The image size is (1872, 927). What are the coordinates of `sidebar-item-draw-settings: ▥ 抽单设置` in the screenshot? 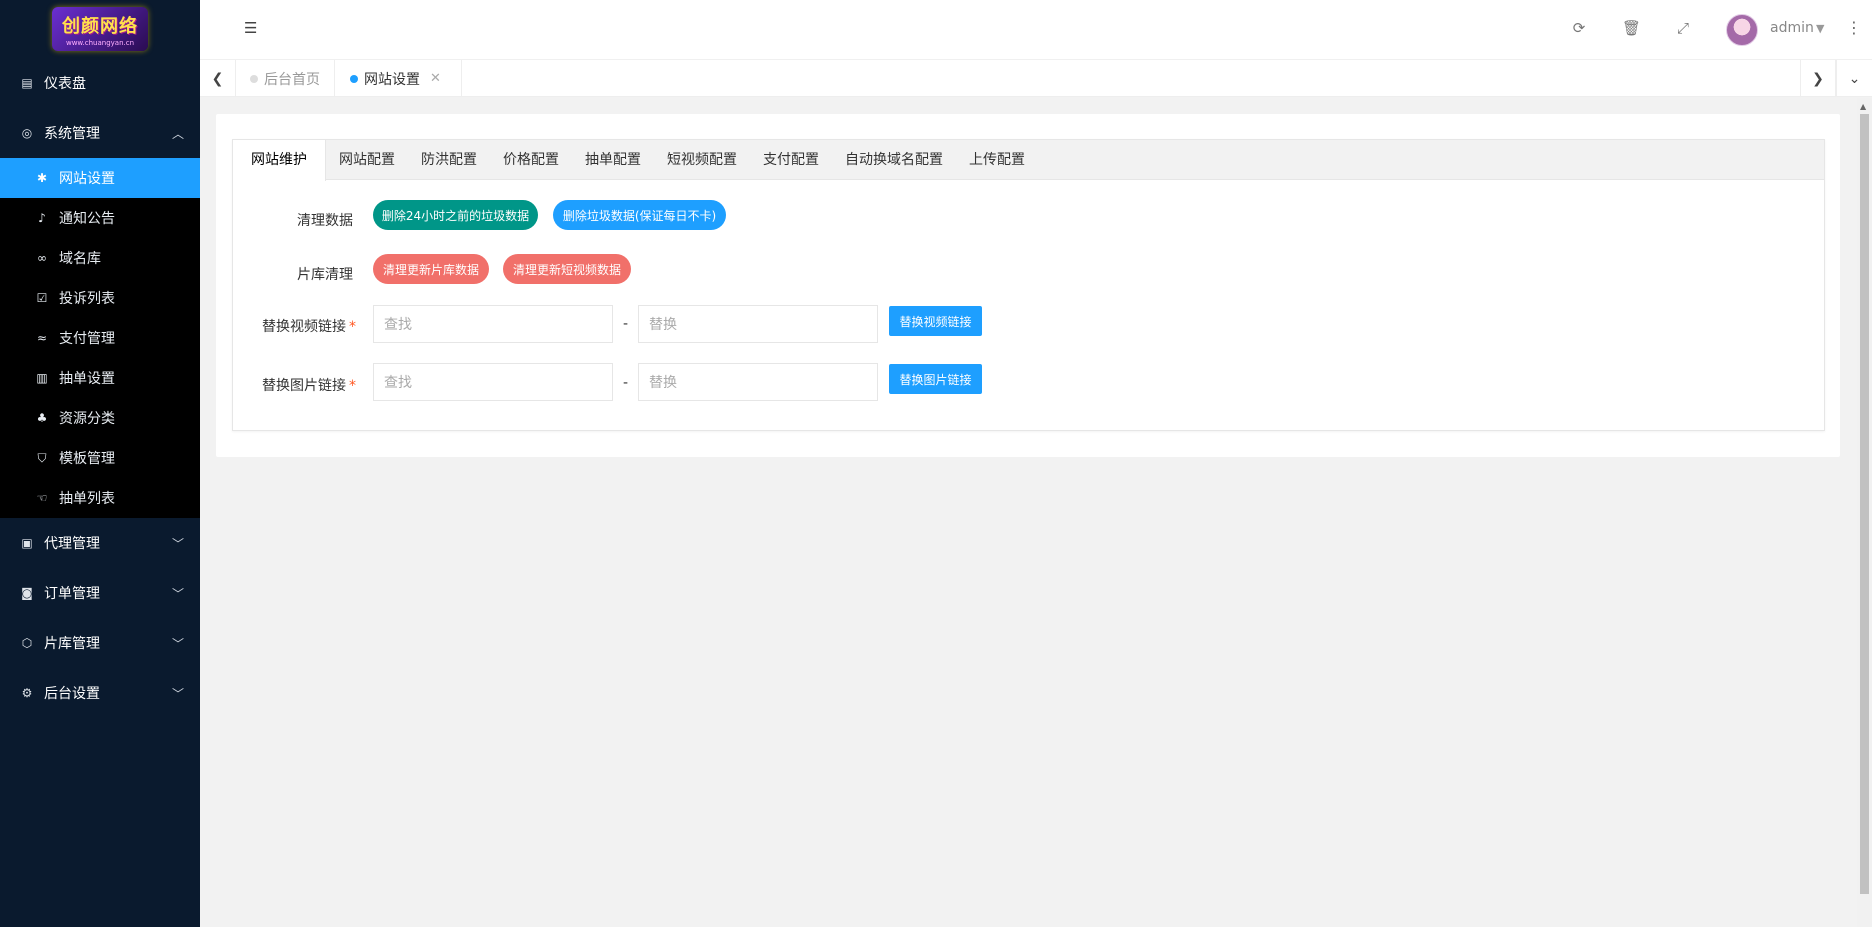 It's located at (100, 378).